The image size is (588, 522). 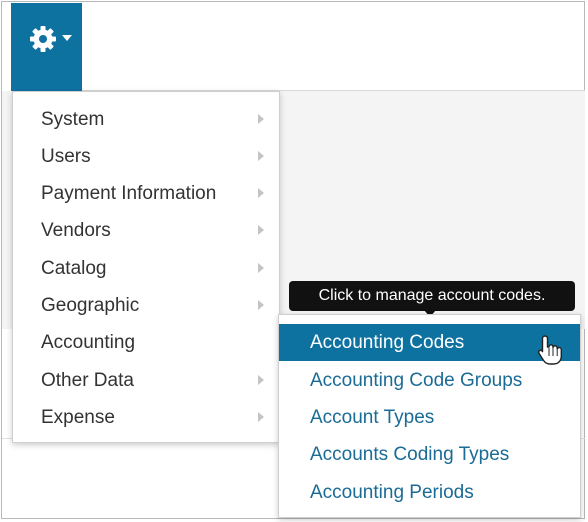 I want to click on menu-item-accounting: Accounting, so click(x=146, y=341).